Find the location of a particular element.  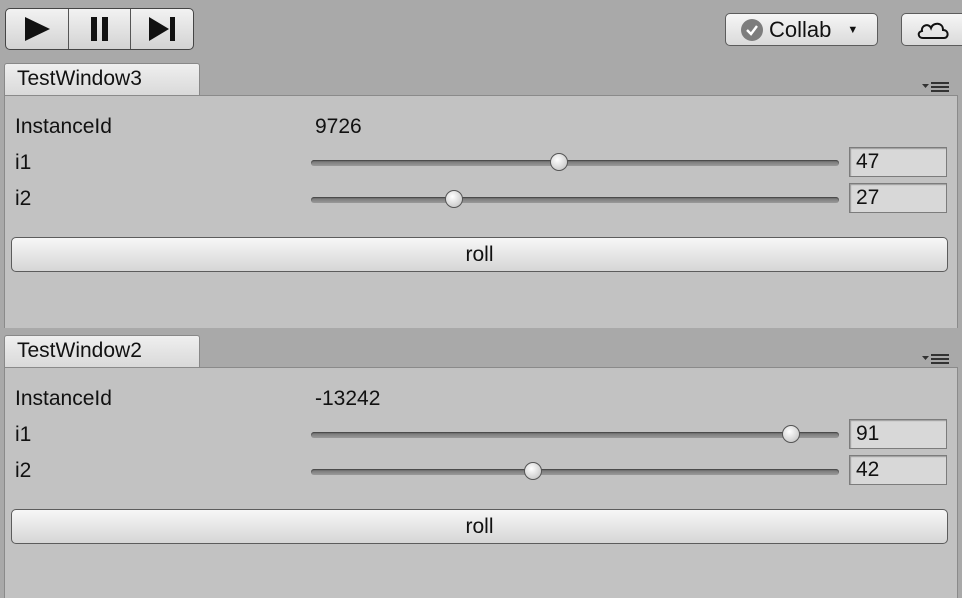

i2-field: 27 is located at coordinates (898, 198).